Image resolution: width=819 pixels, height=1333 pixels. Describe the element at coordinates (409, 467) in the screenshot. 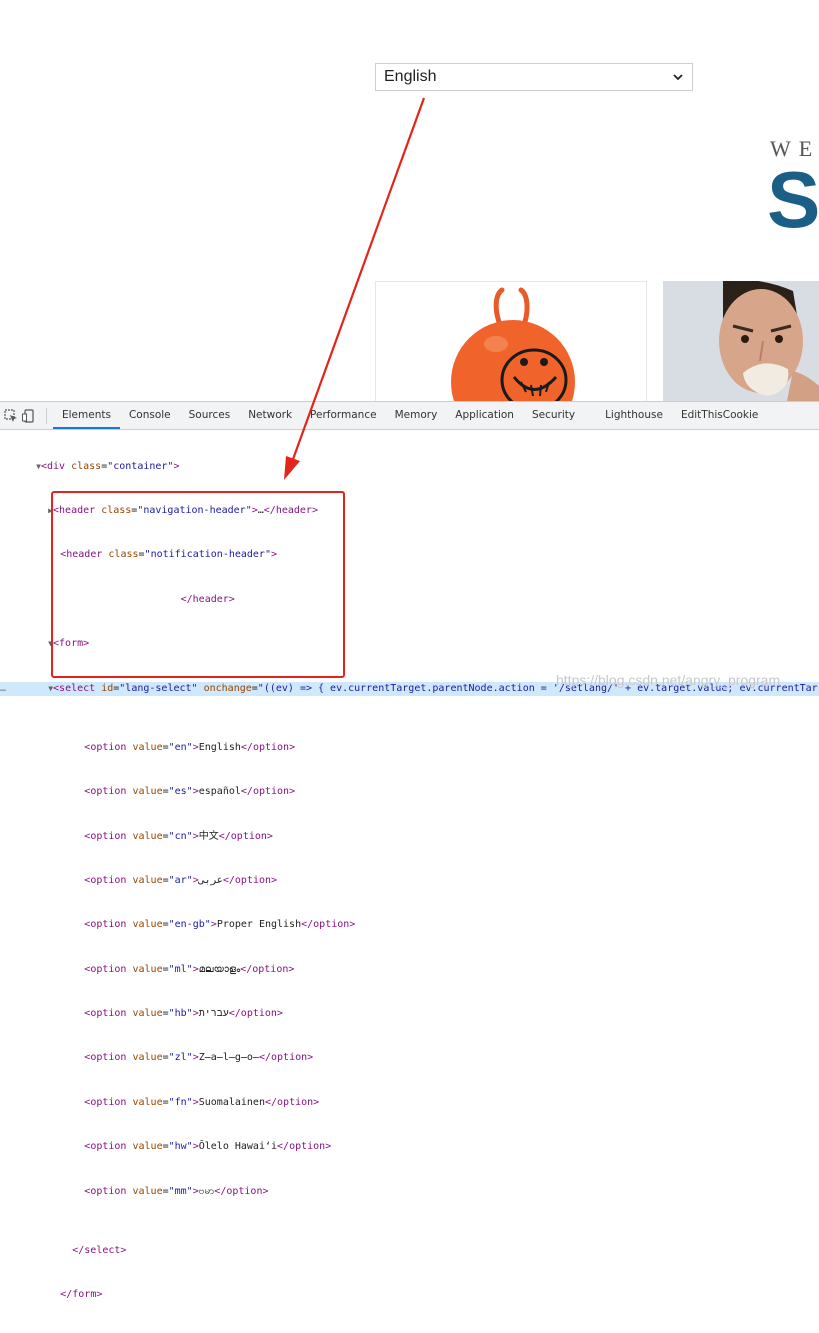

I see `dom-node-div-container: ▼<div class="container">` at that location.